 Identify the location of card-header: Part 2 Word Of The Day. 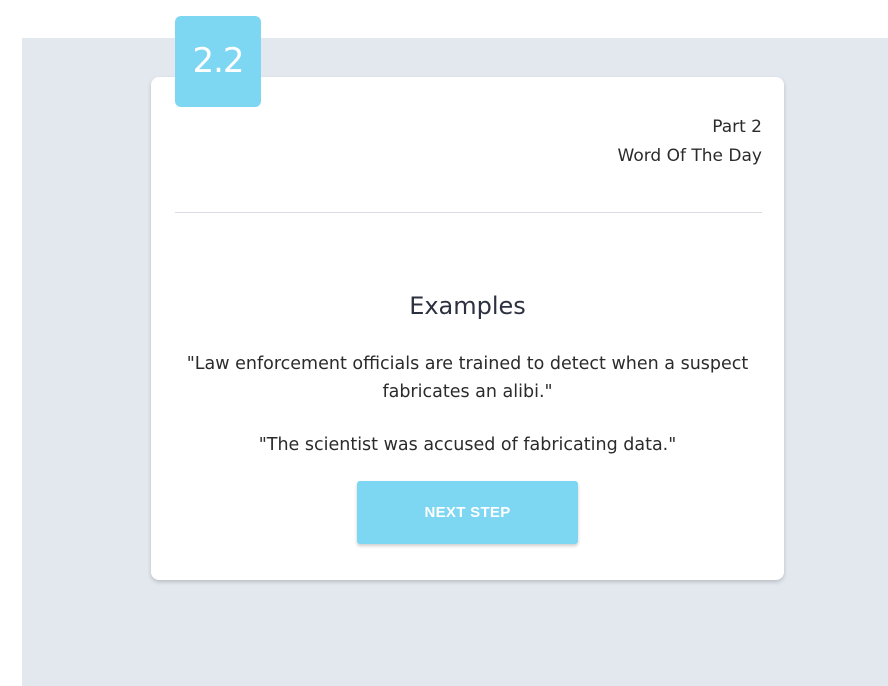
(690, 142).